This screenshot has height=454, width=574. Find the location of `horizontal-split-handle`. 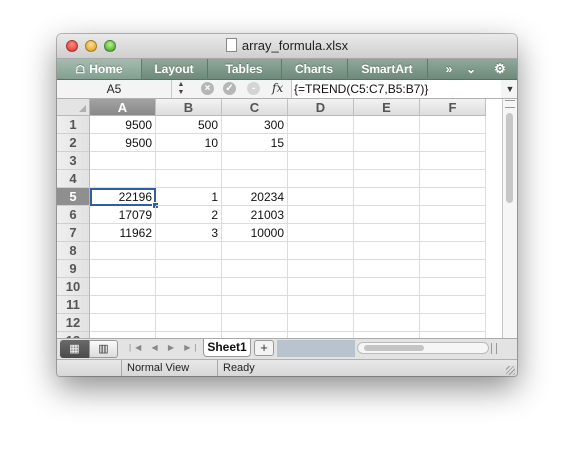

horizontal-split-handle is located at coordinates (494, 348).